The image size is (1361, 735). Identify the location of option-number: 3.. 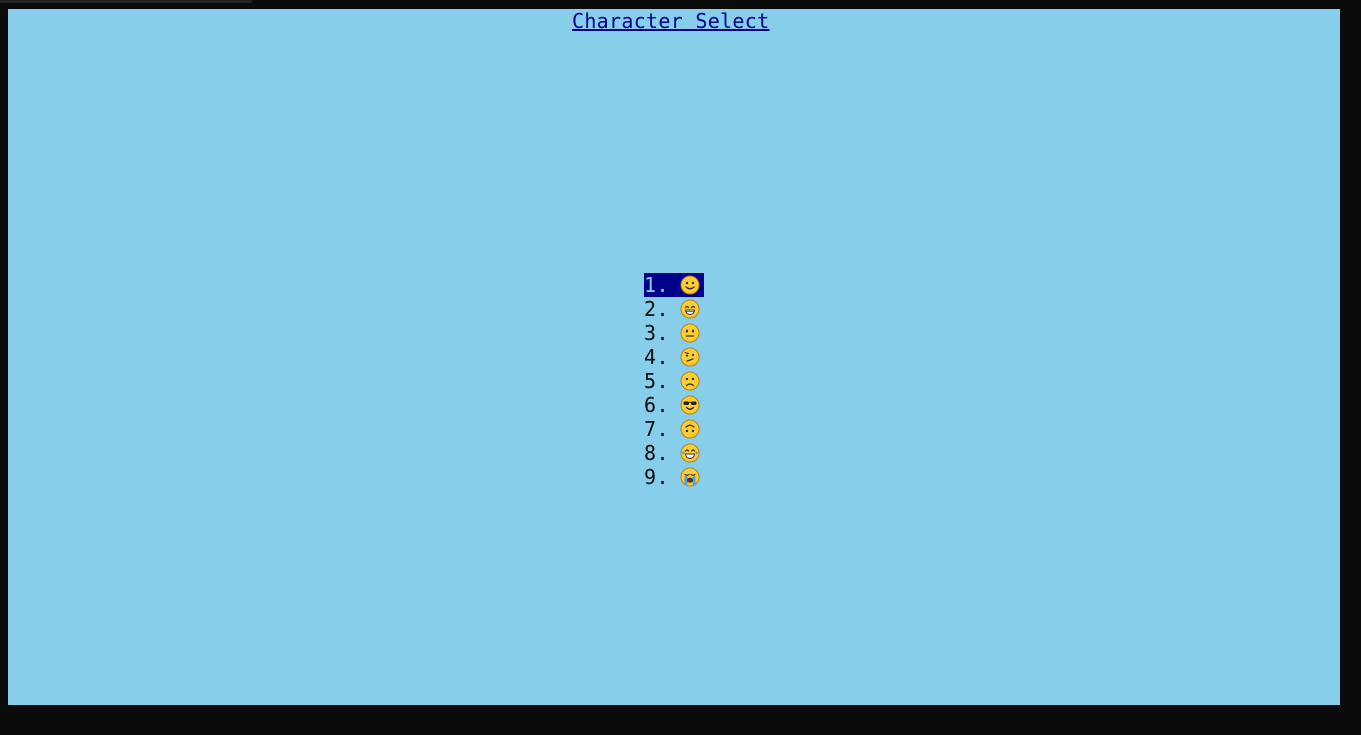
(657, 333).